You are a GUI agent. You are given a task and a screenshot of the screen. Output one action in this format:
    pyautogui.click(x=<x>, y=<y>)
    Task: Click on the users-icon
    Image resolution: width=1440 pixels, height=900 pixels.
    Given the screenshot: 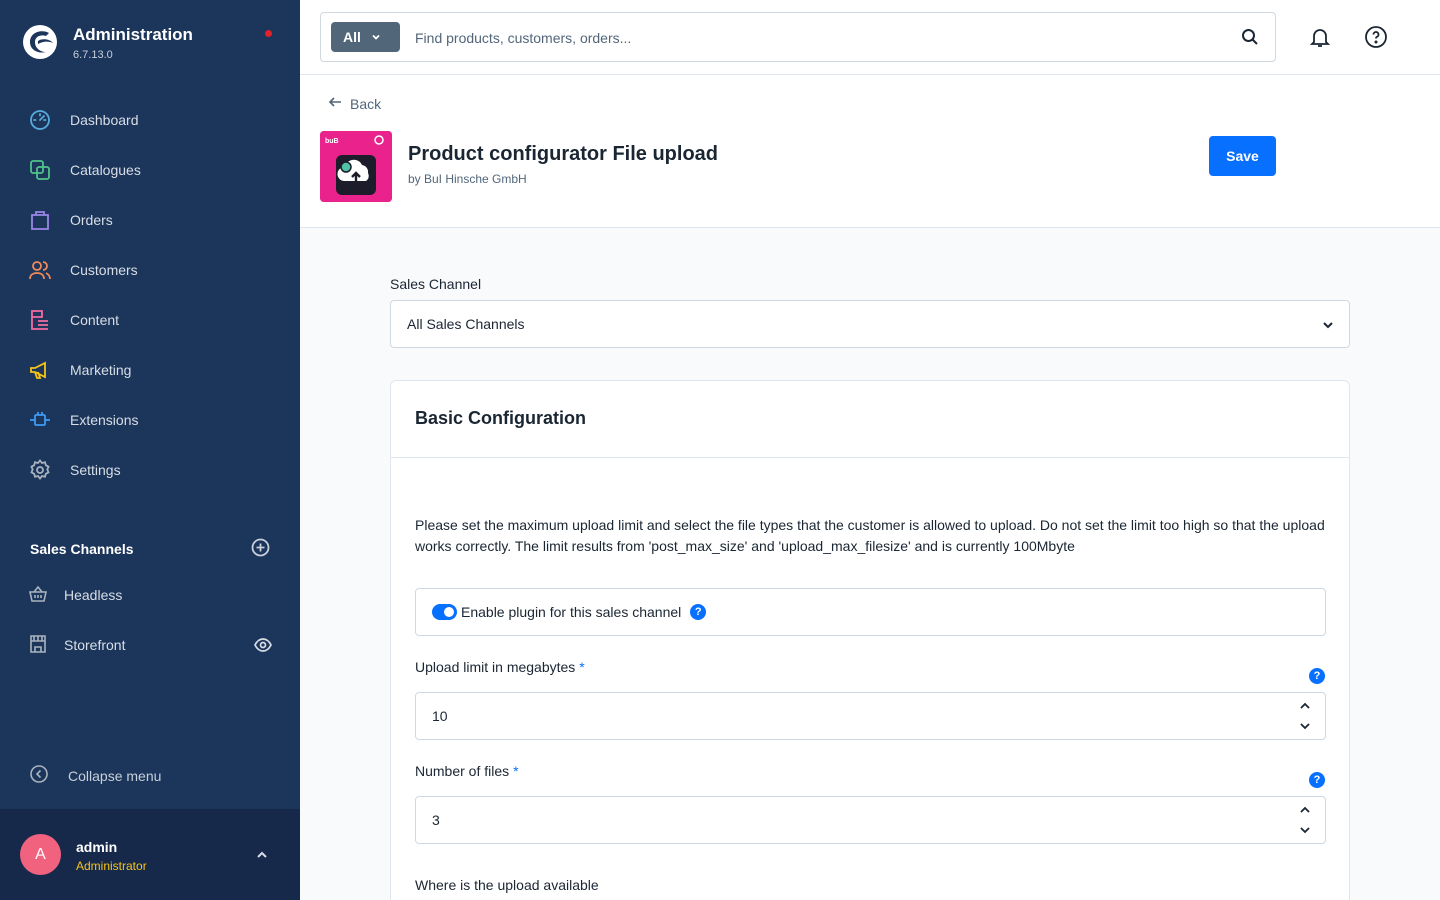 What is the action you would take?
    pyautogui.click(x=40, y=270)
    